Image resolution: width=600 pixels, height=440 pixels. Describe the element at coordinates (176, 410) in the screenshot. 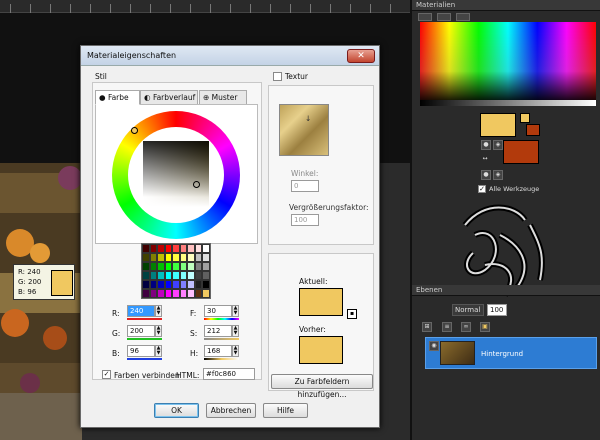

I see `ok-button: OK` at that location.